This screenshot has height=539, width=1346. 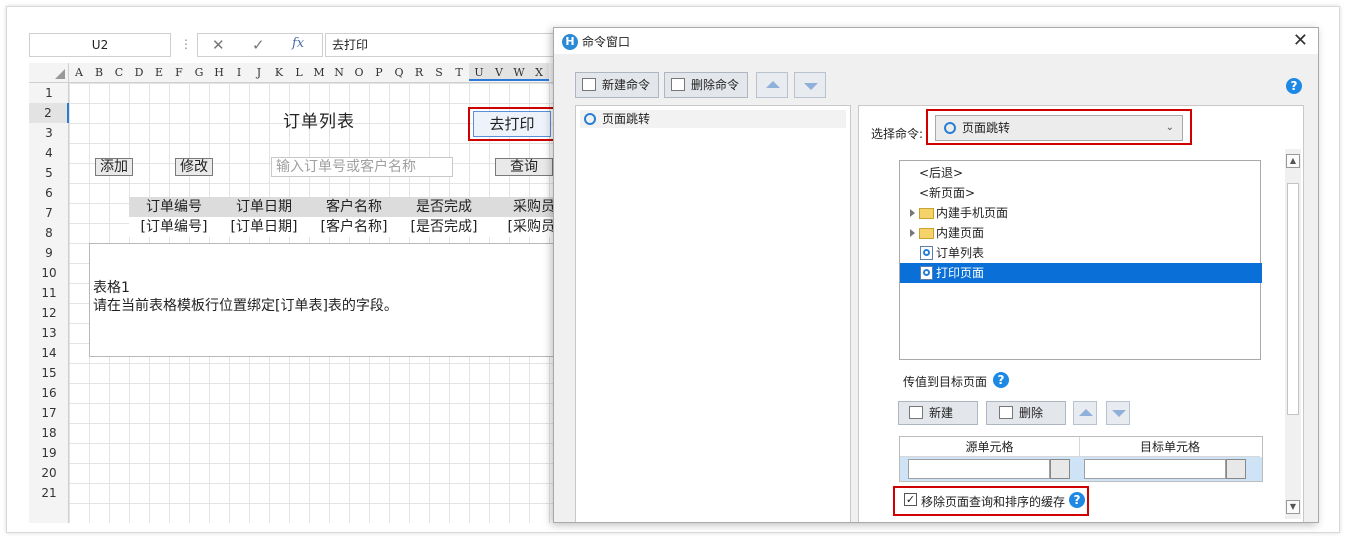 What do you see at coordinates (979, 469) in the screenshot?
I see `source-cell-input` at bounding box center [979, 469].